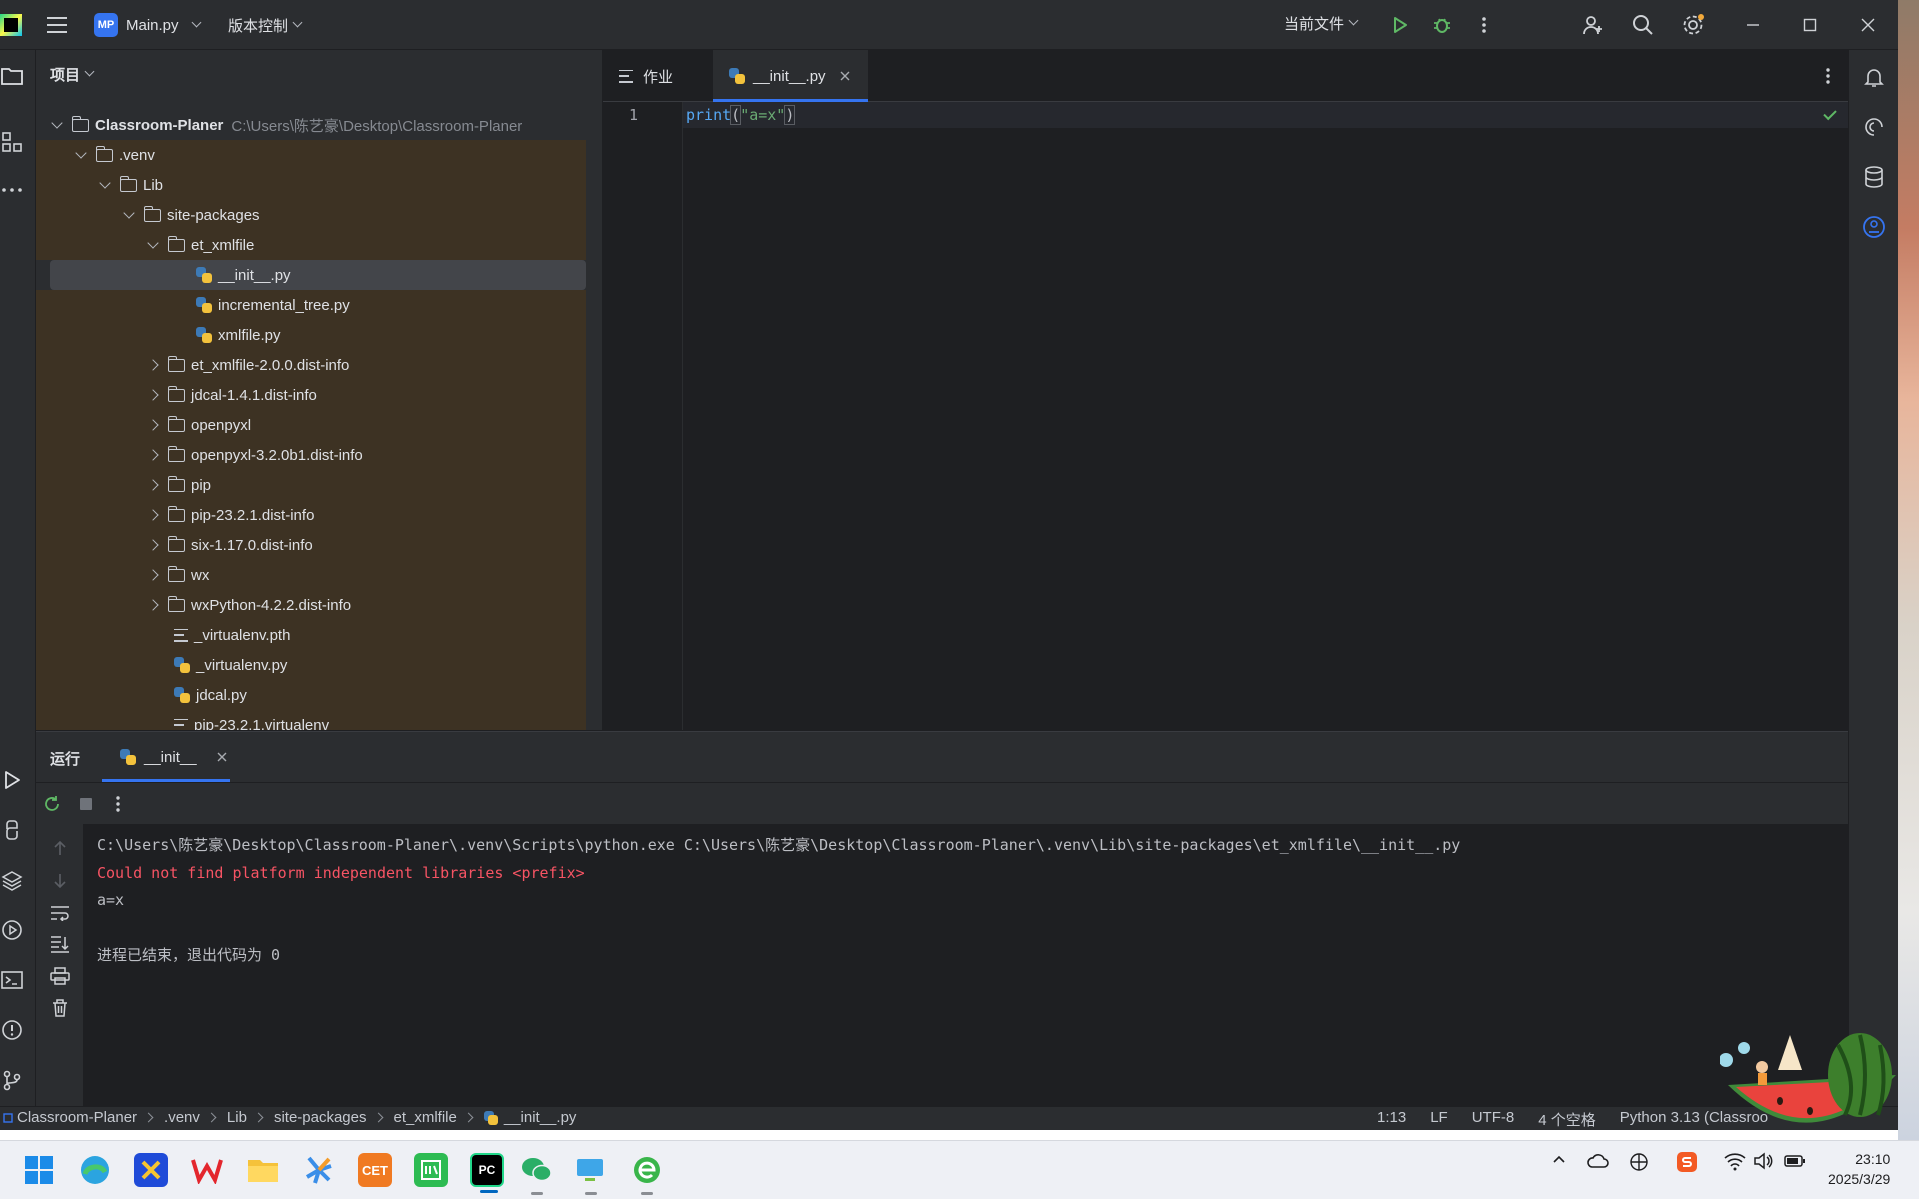  Describe the element at coordinates (12, 880) in the screenshot. I see `layers-tool-button` at that location.